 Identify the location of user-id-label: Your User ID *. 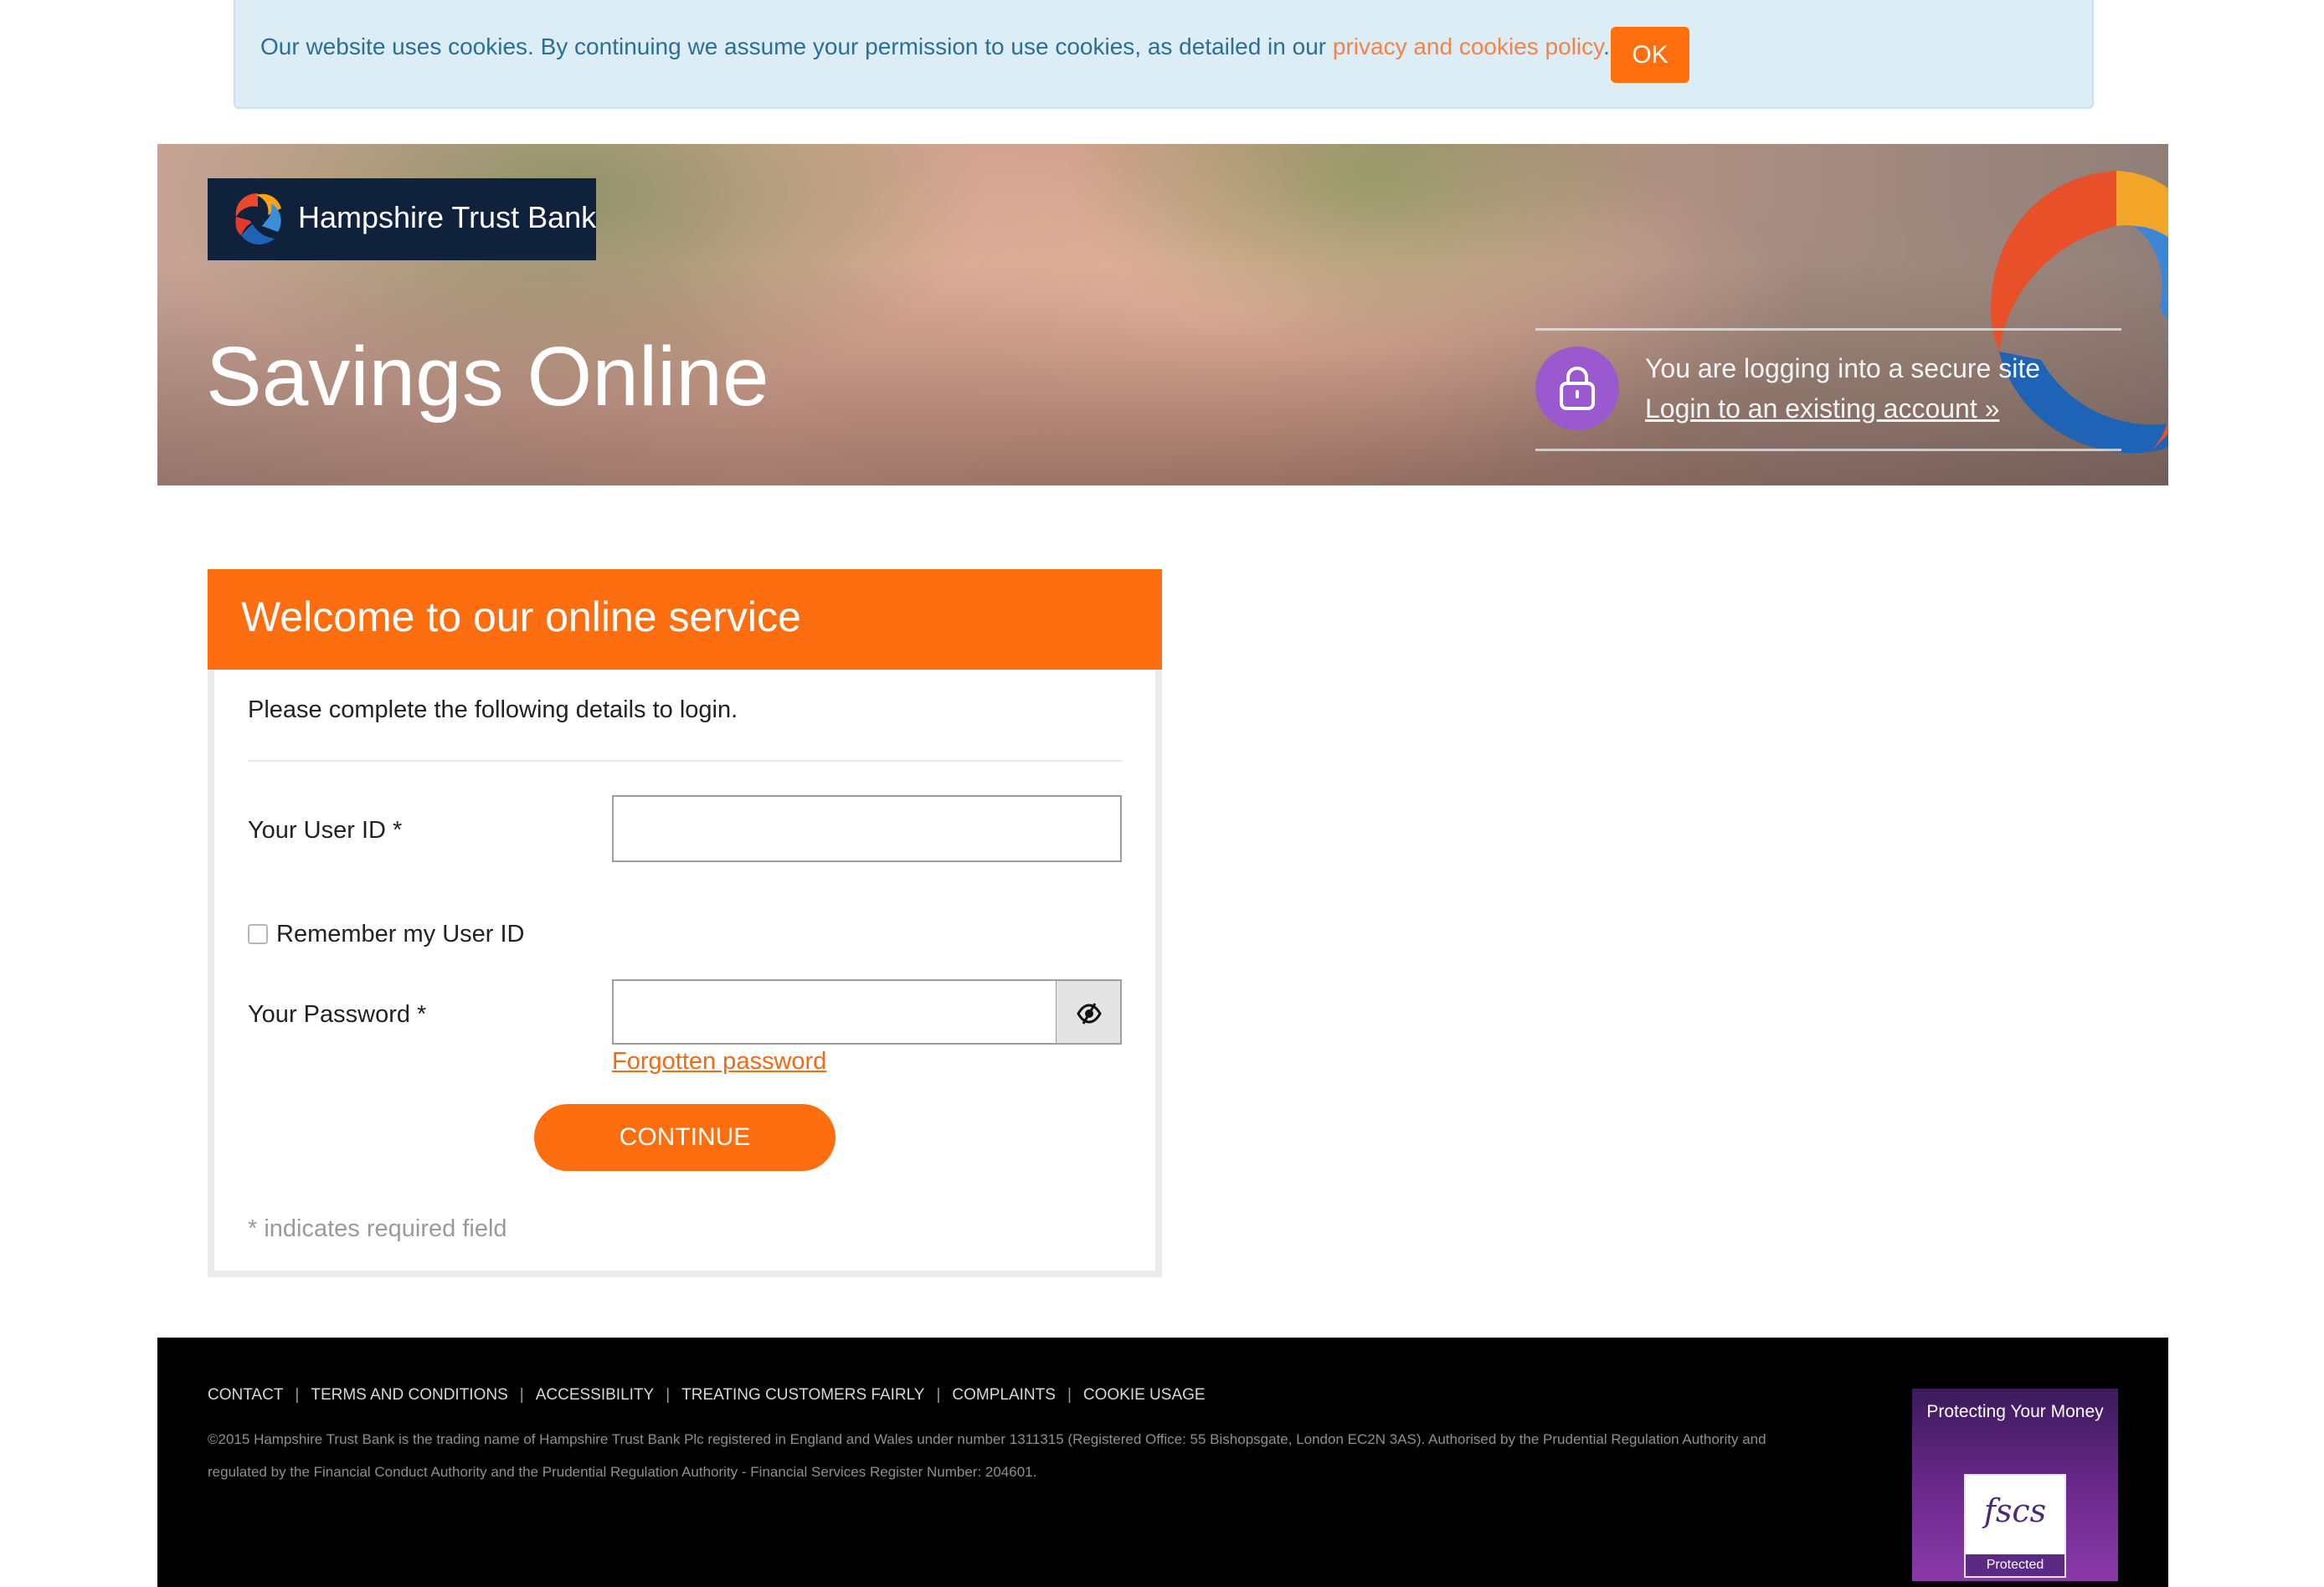
(326, 831).